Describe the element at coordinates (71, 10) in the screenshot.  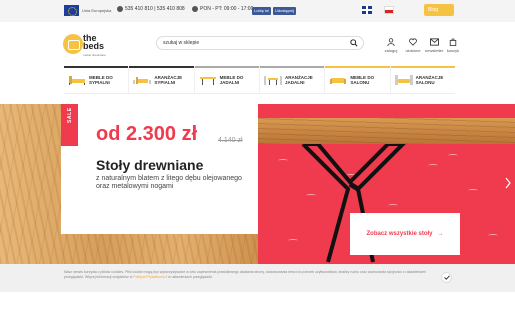
I see `eu-flag-icon` at that location.